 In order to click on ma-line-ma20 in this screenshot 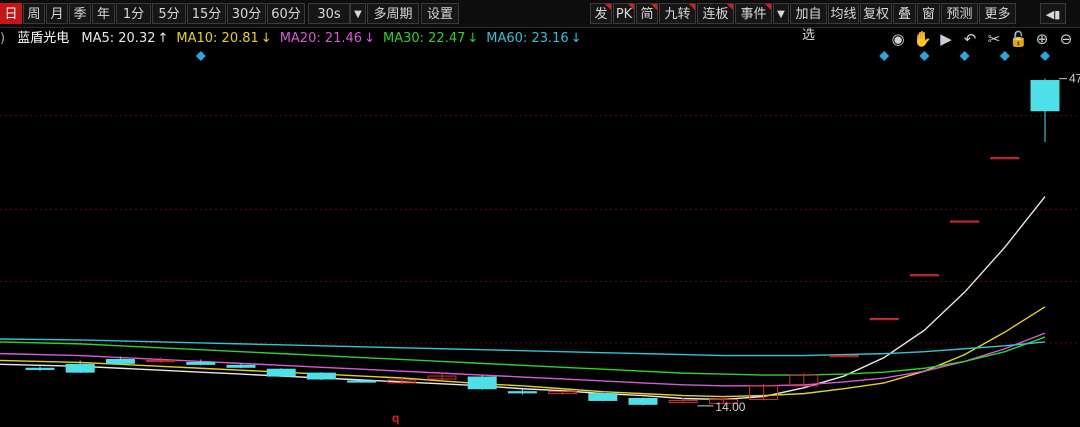, I will do `click(523, 359)`.